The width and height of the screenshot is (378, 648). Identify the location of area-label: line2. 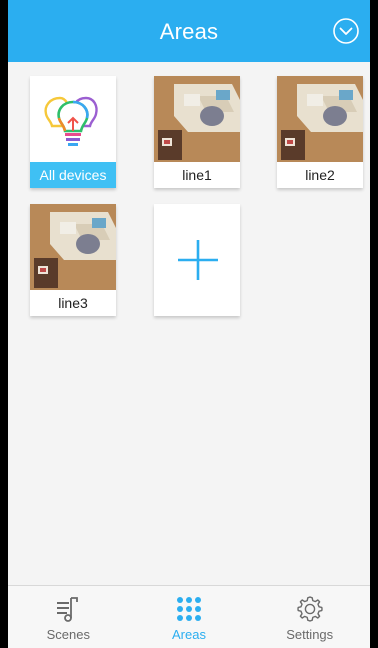
(320, 175).